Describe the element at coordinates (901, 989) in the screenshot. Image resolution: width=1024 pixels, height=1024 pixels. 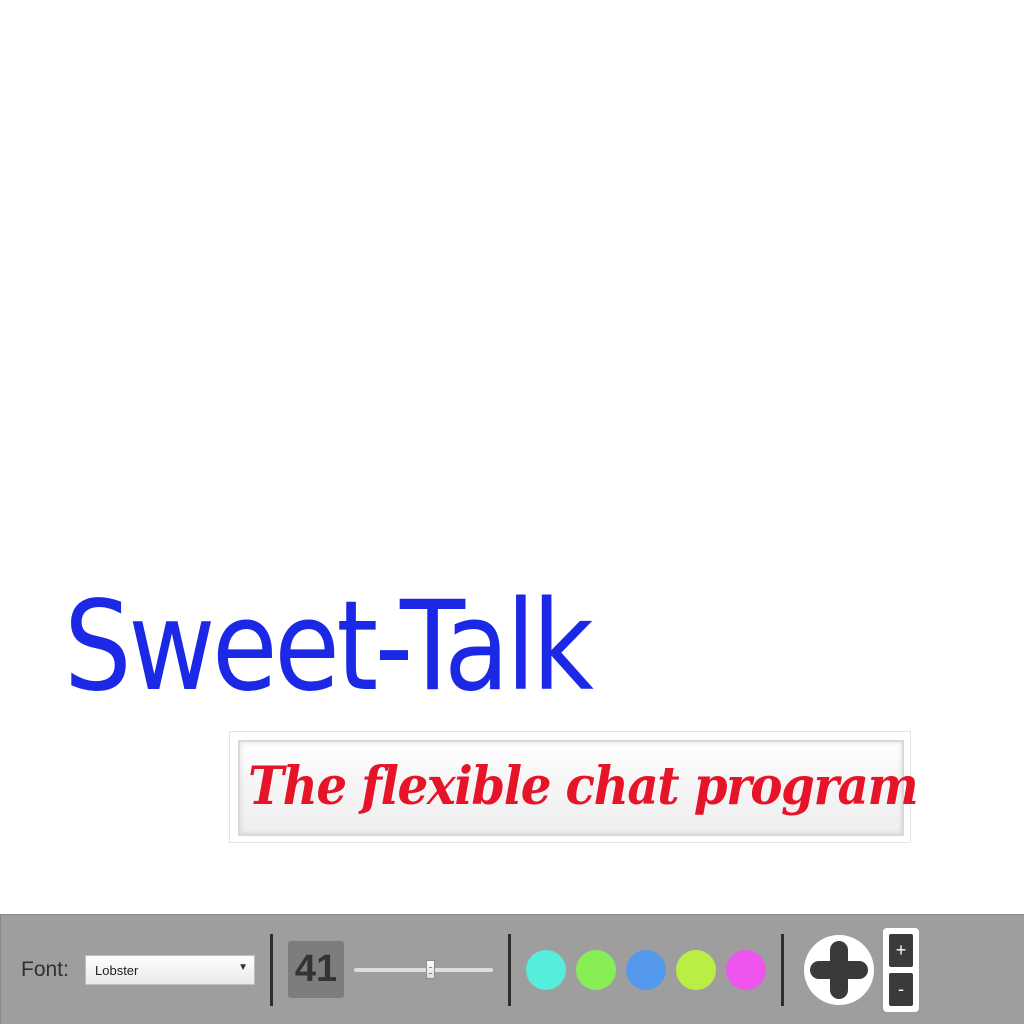
I see `zoom-out-button: -` at that location.